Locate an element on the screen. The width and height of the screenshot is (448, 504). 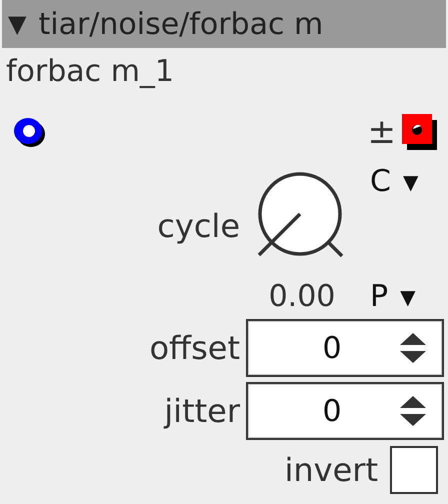
bipolar-symbol: ± is located at coordinates (382, 132).